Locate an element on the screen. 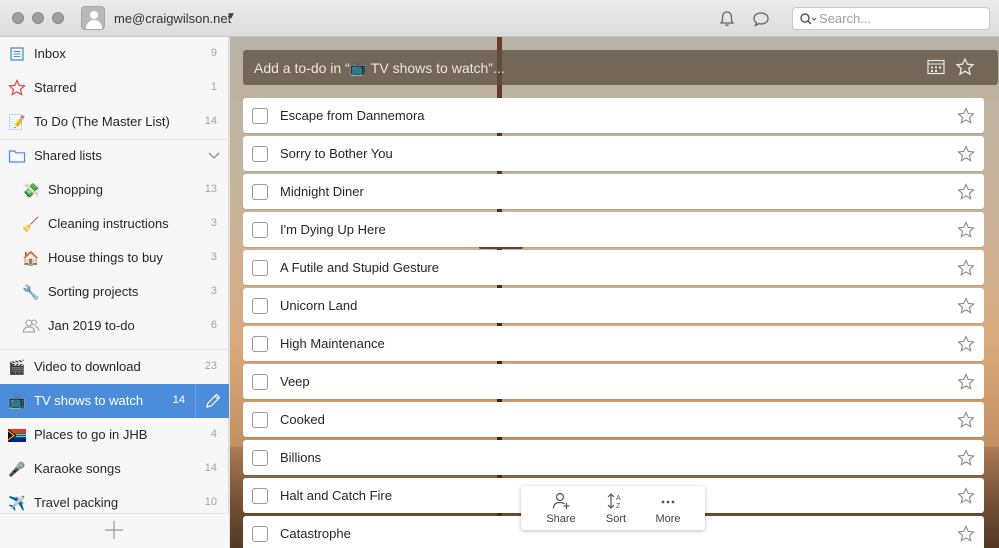 The image size is (999, 548). bell-icon is located at coordinates (727, 19).